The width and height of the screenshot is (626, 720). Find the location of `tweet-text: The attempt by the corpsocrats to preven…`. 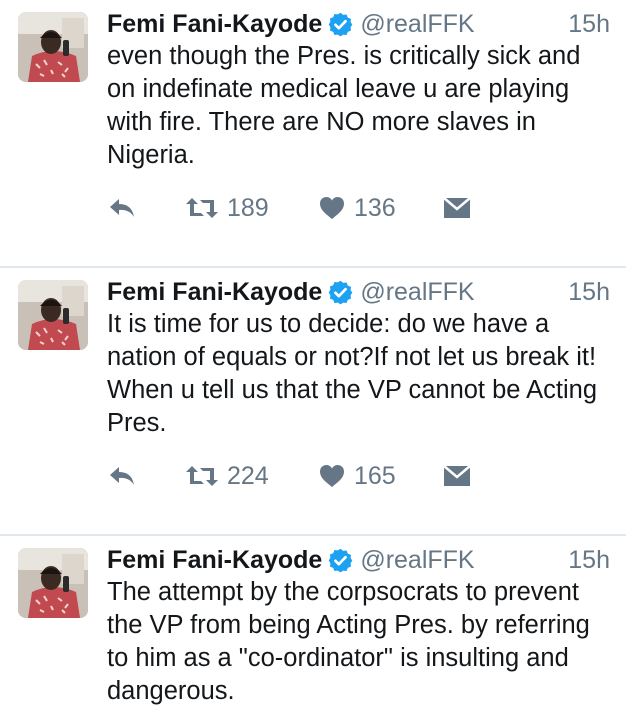

tweet-text: The attempt by the corpsocrats to preven… is located at coordinates (348, 641).